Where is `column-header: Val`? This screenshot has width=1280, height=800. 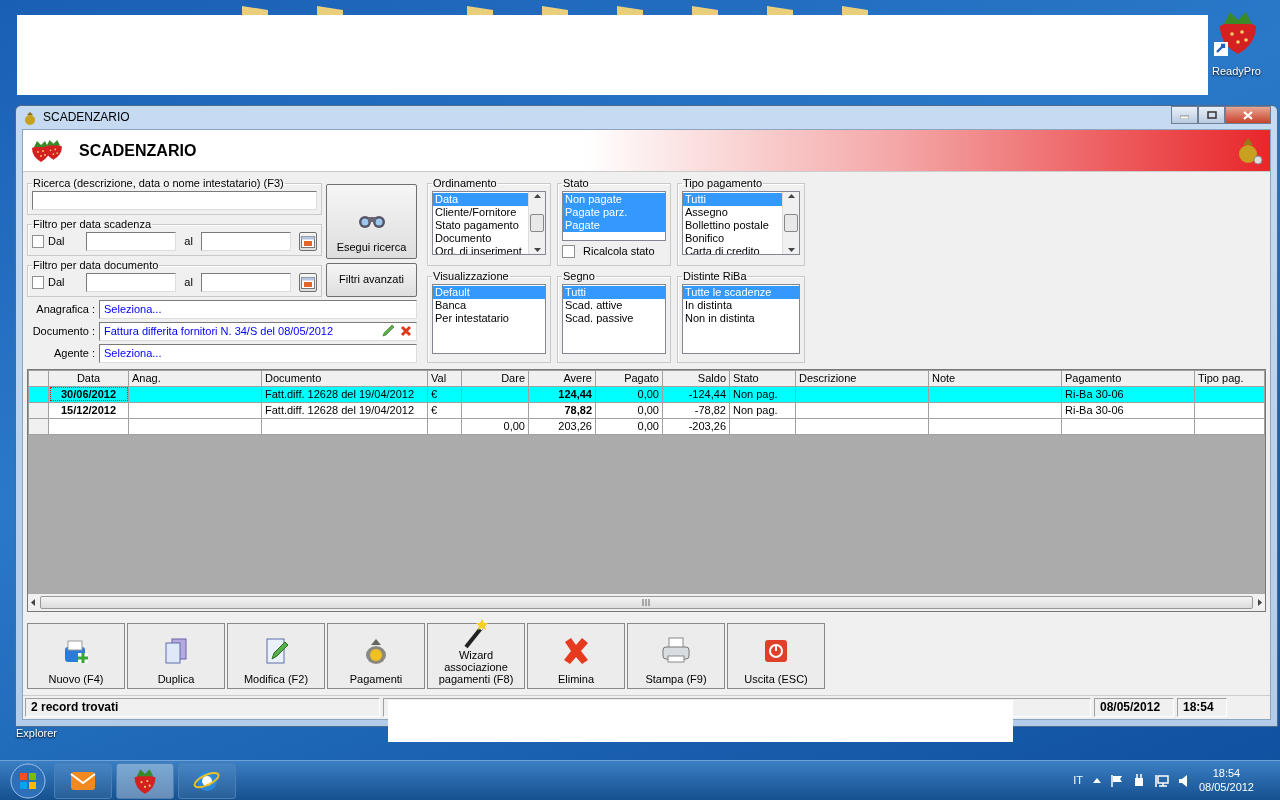
column-header: Val is located at coordinates (444, 378).